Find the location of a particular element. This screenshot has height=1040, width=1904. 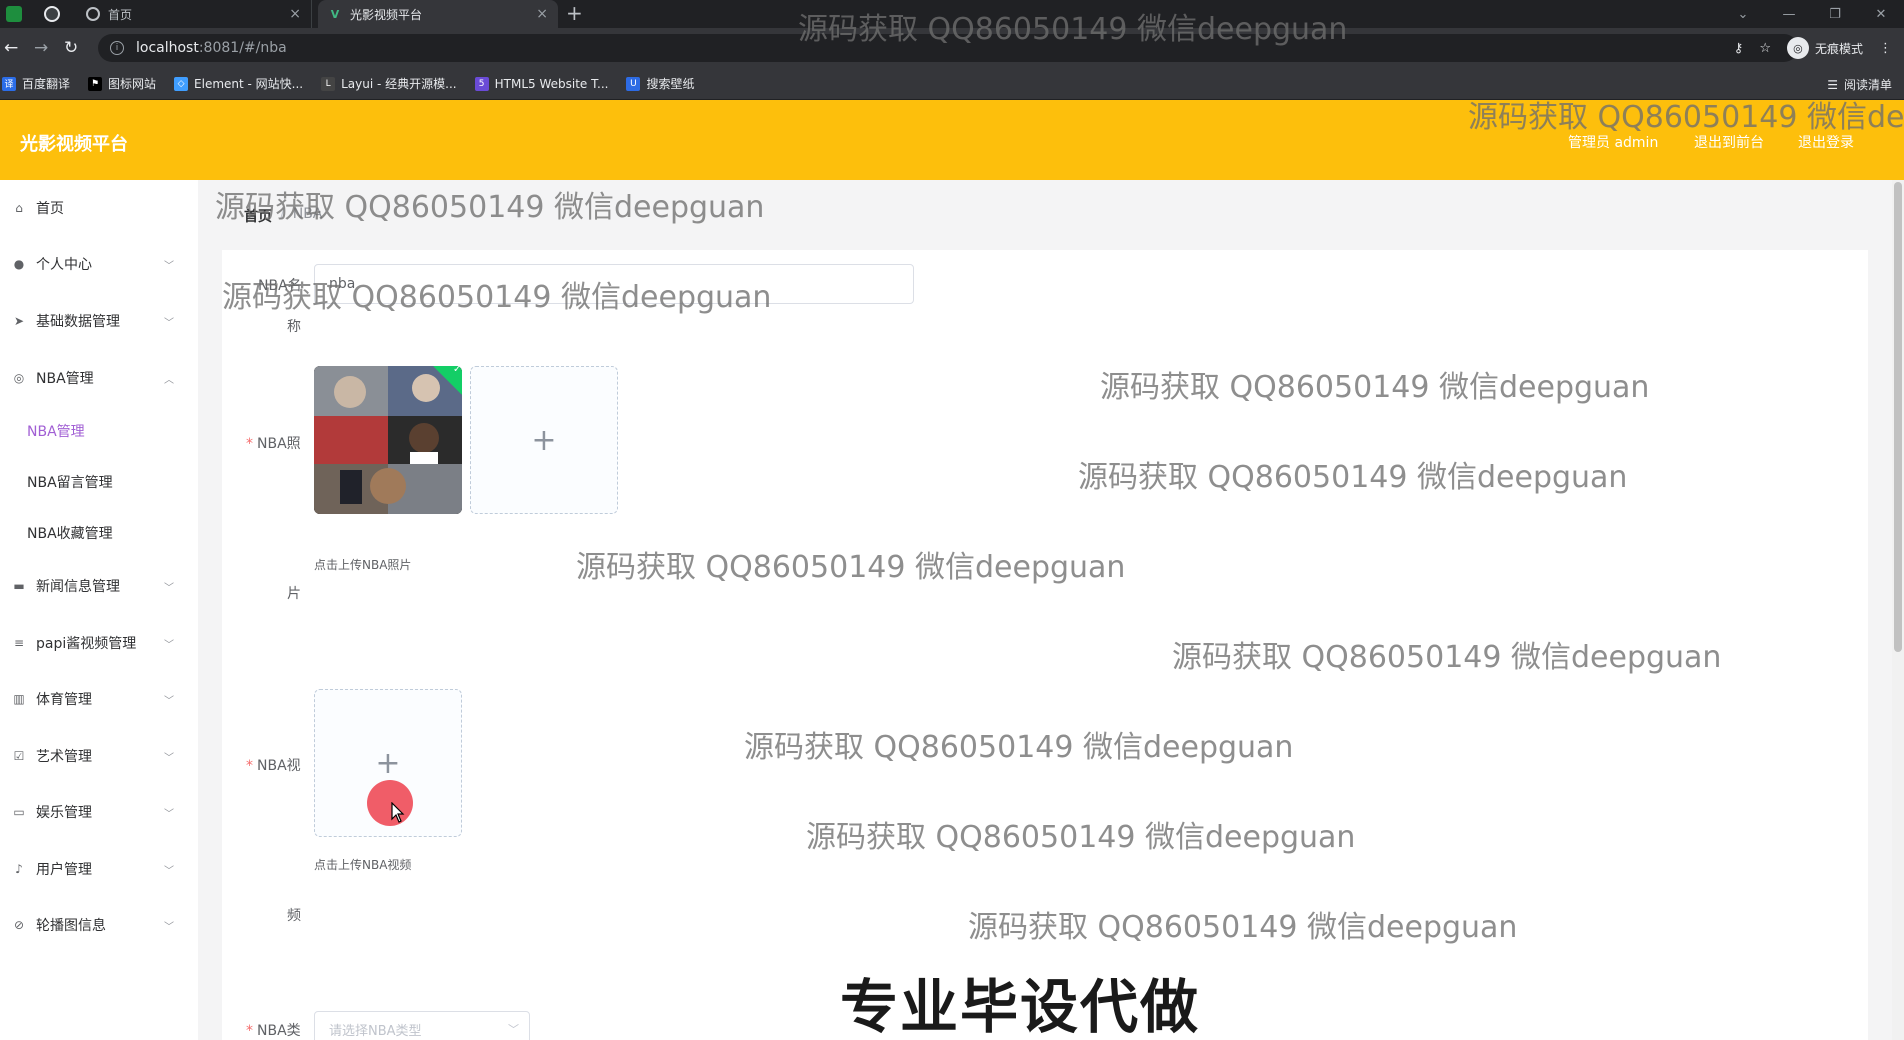

browser-tab-platform: V 光影视频平台 × is located at coordinates (438, 14).